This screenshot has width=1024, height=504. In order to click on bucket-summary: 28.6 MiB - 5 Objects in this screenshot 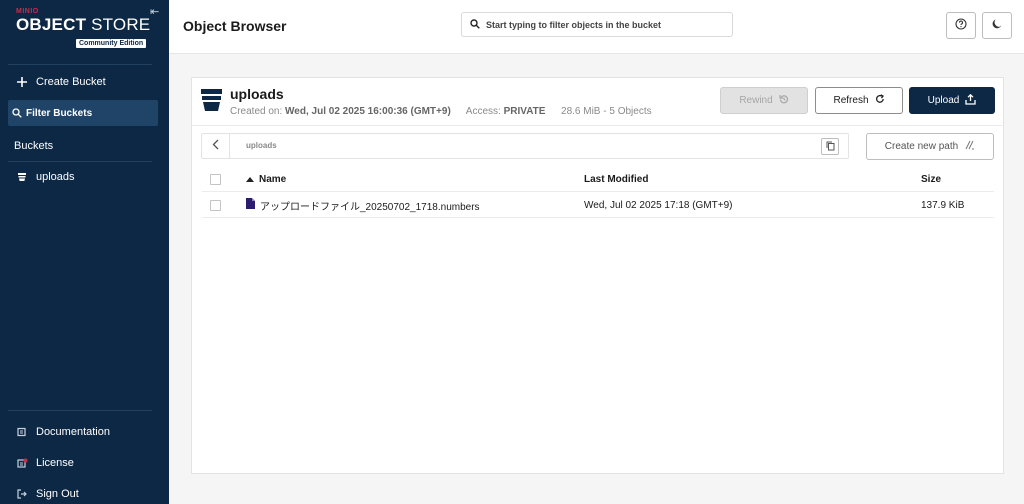, I will do `click(606, 111)`.